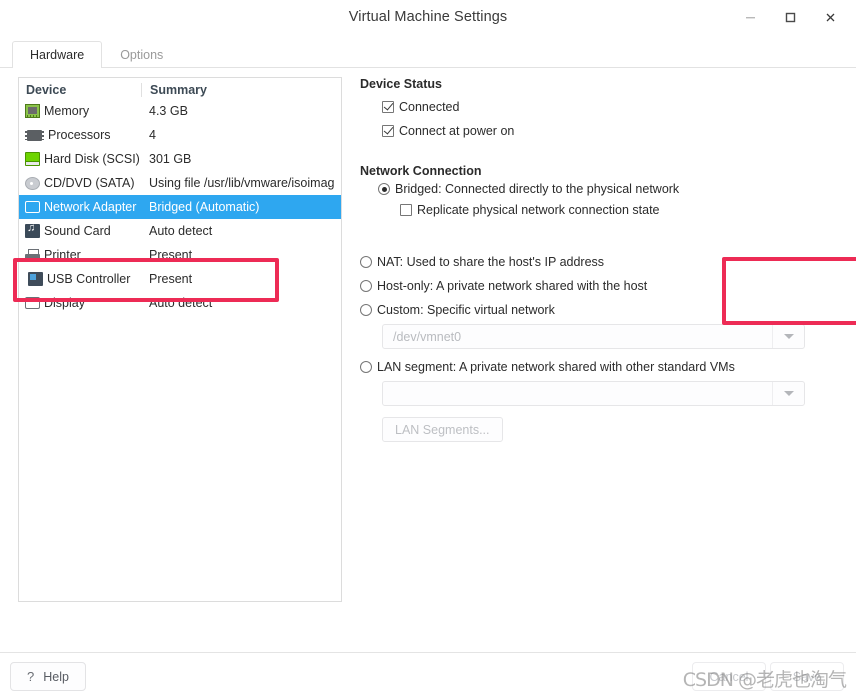 The height and width of the screenshot is (699, 856). I want to click on table-row: Printer Present, so click(180, 255).